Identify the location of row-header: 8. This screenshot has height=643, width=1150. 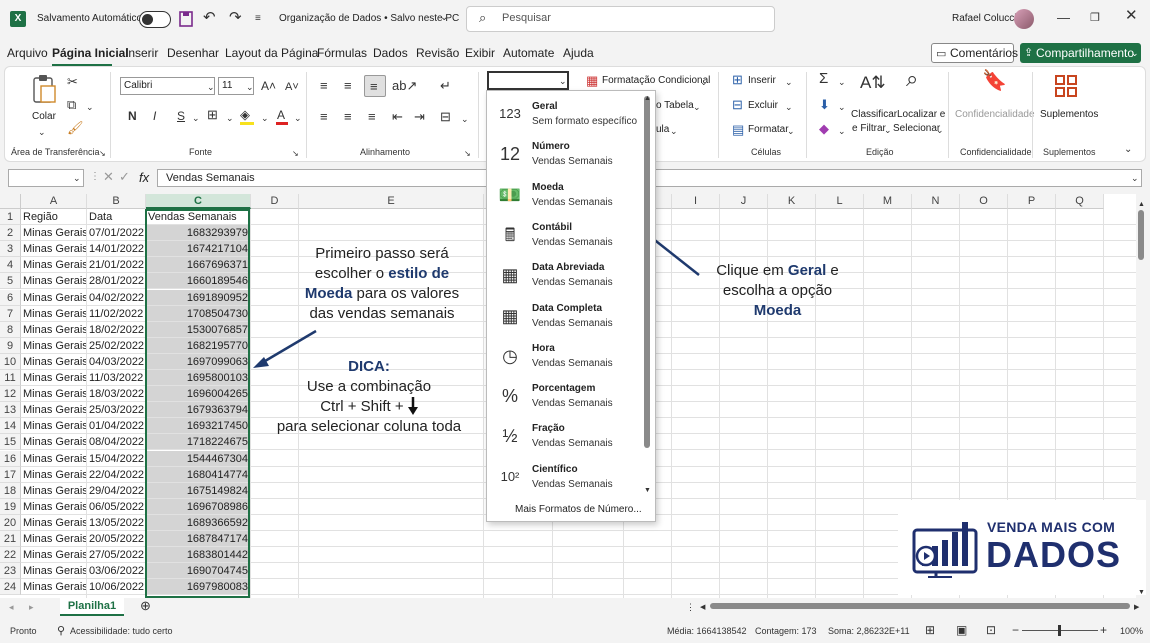
(10, 329).